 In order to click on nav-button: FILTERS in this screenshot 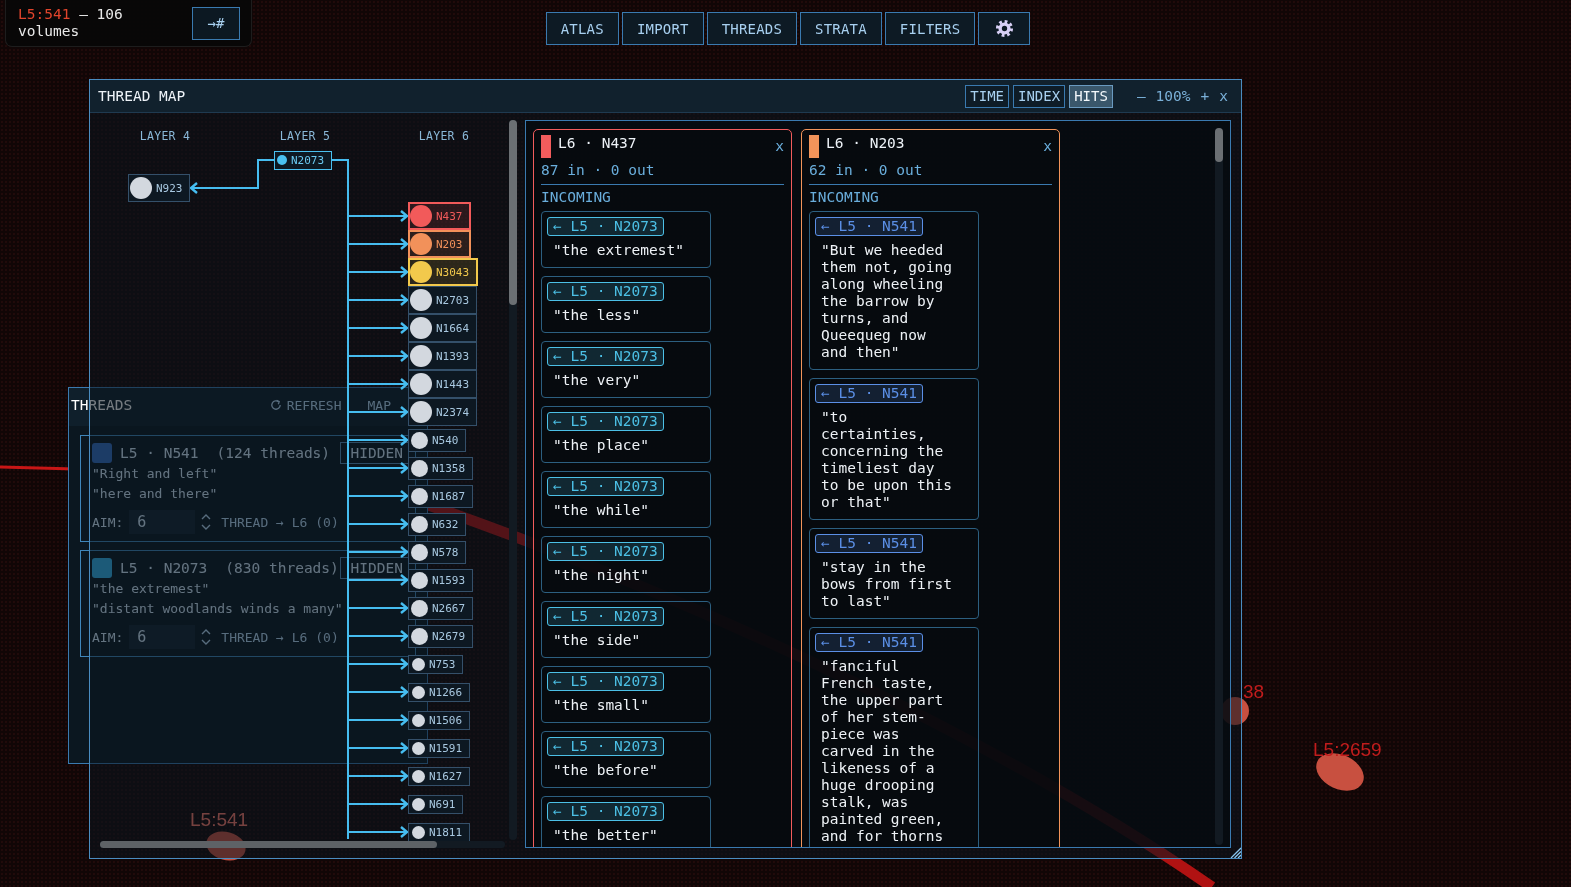, I will do `click(930, 28)`.